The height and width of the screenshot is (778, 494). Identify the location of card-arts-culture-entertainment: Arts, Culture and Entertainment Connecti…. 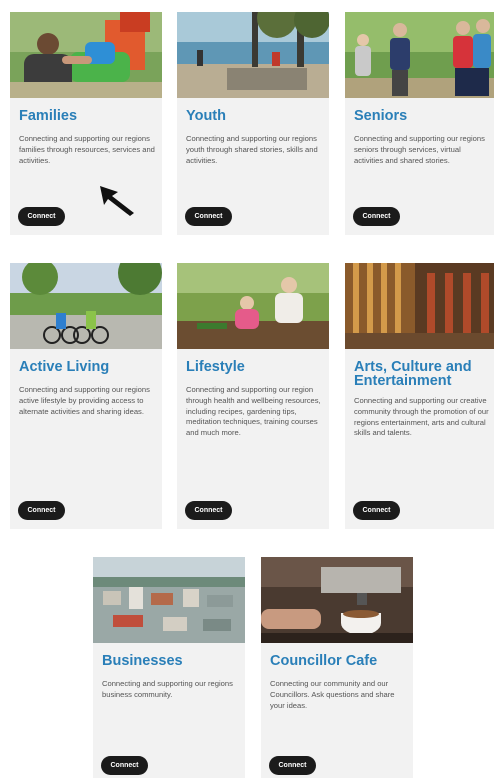
(419, 396).